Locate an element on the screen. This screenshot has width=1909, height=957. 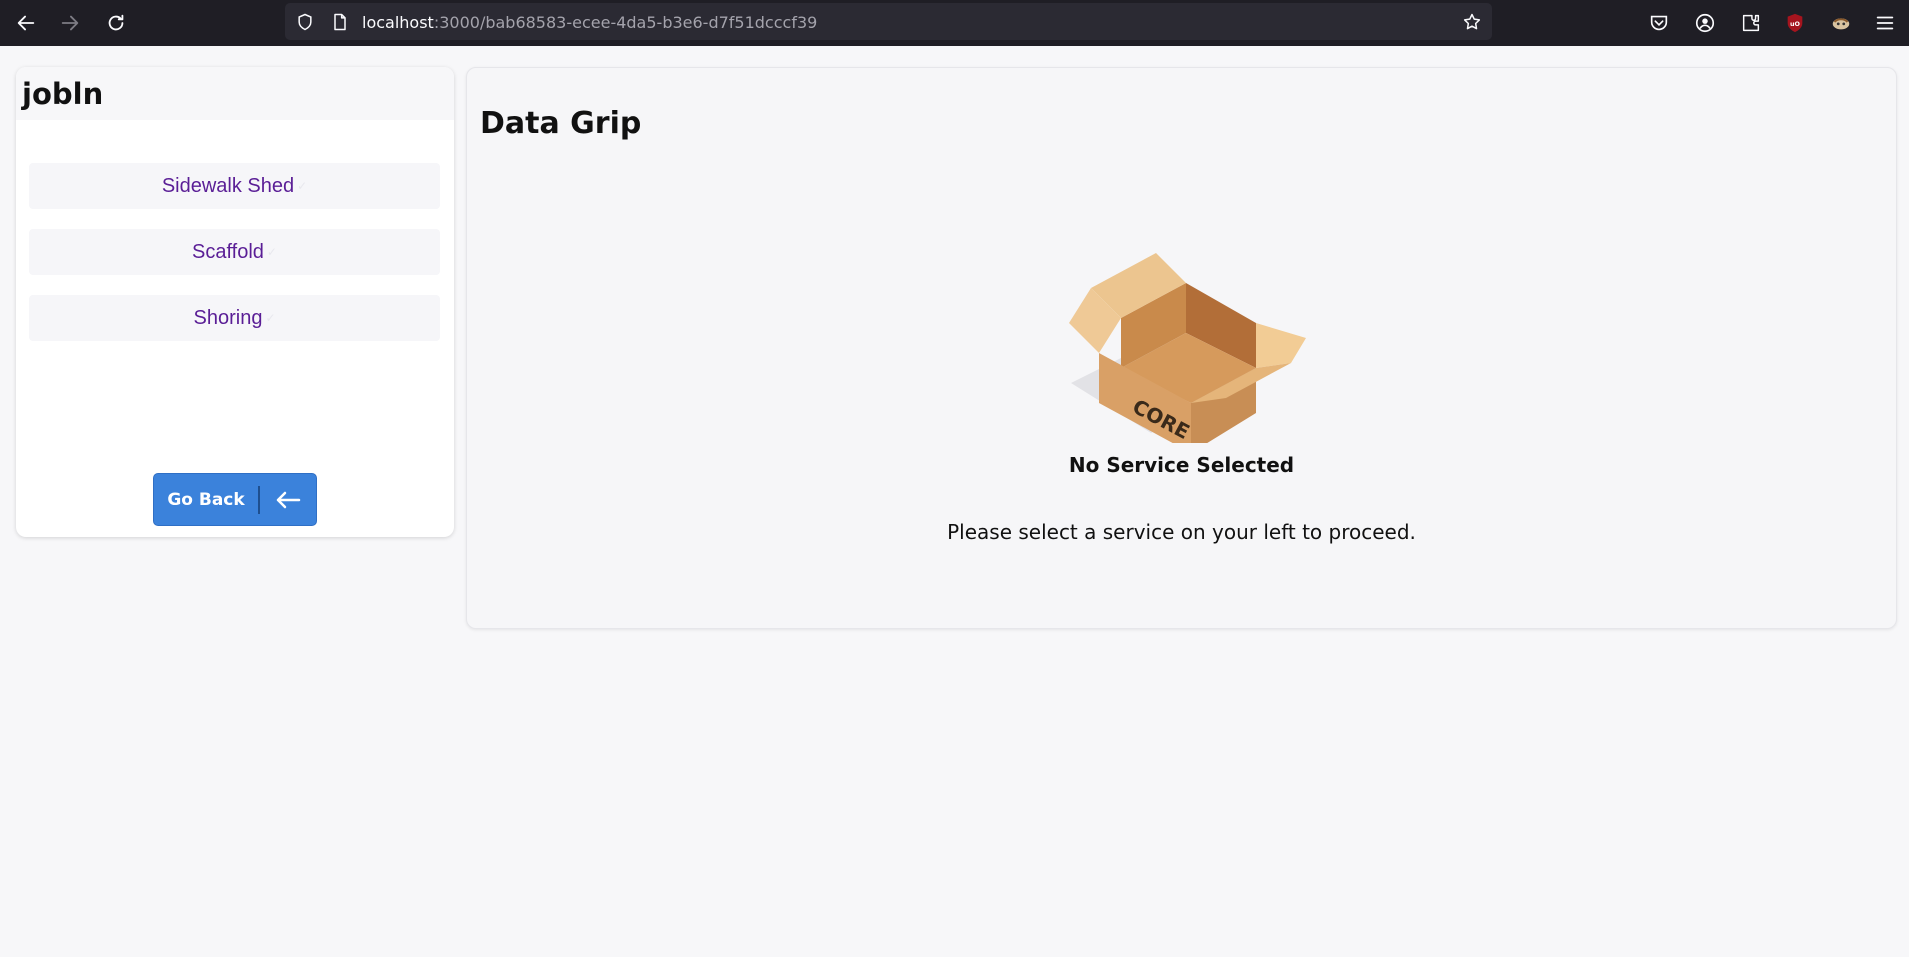
arrow-left-icon is located at coordinates (288, 500).